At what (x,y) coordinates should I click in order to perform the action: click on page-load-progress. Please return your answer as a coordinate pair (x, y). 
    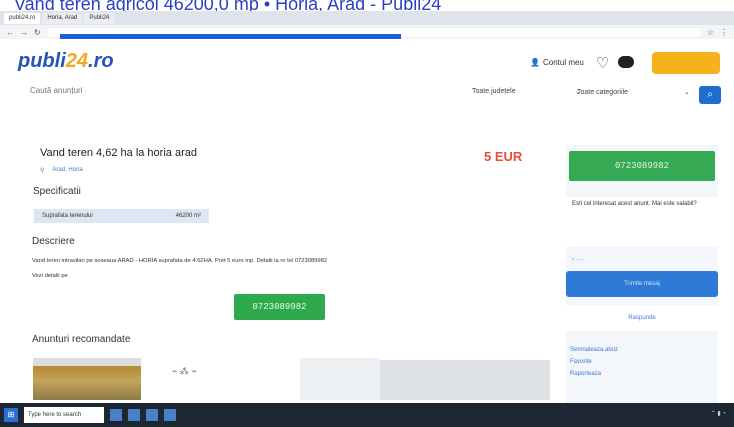
    Looking at the image, I should click on (230, 36).